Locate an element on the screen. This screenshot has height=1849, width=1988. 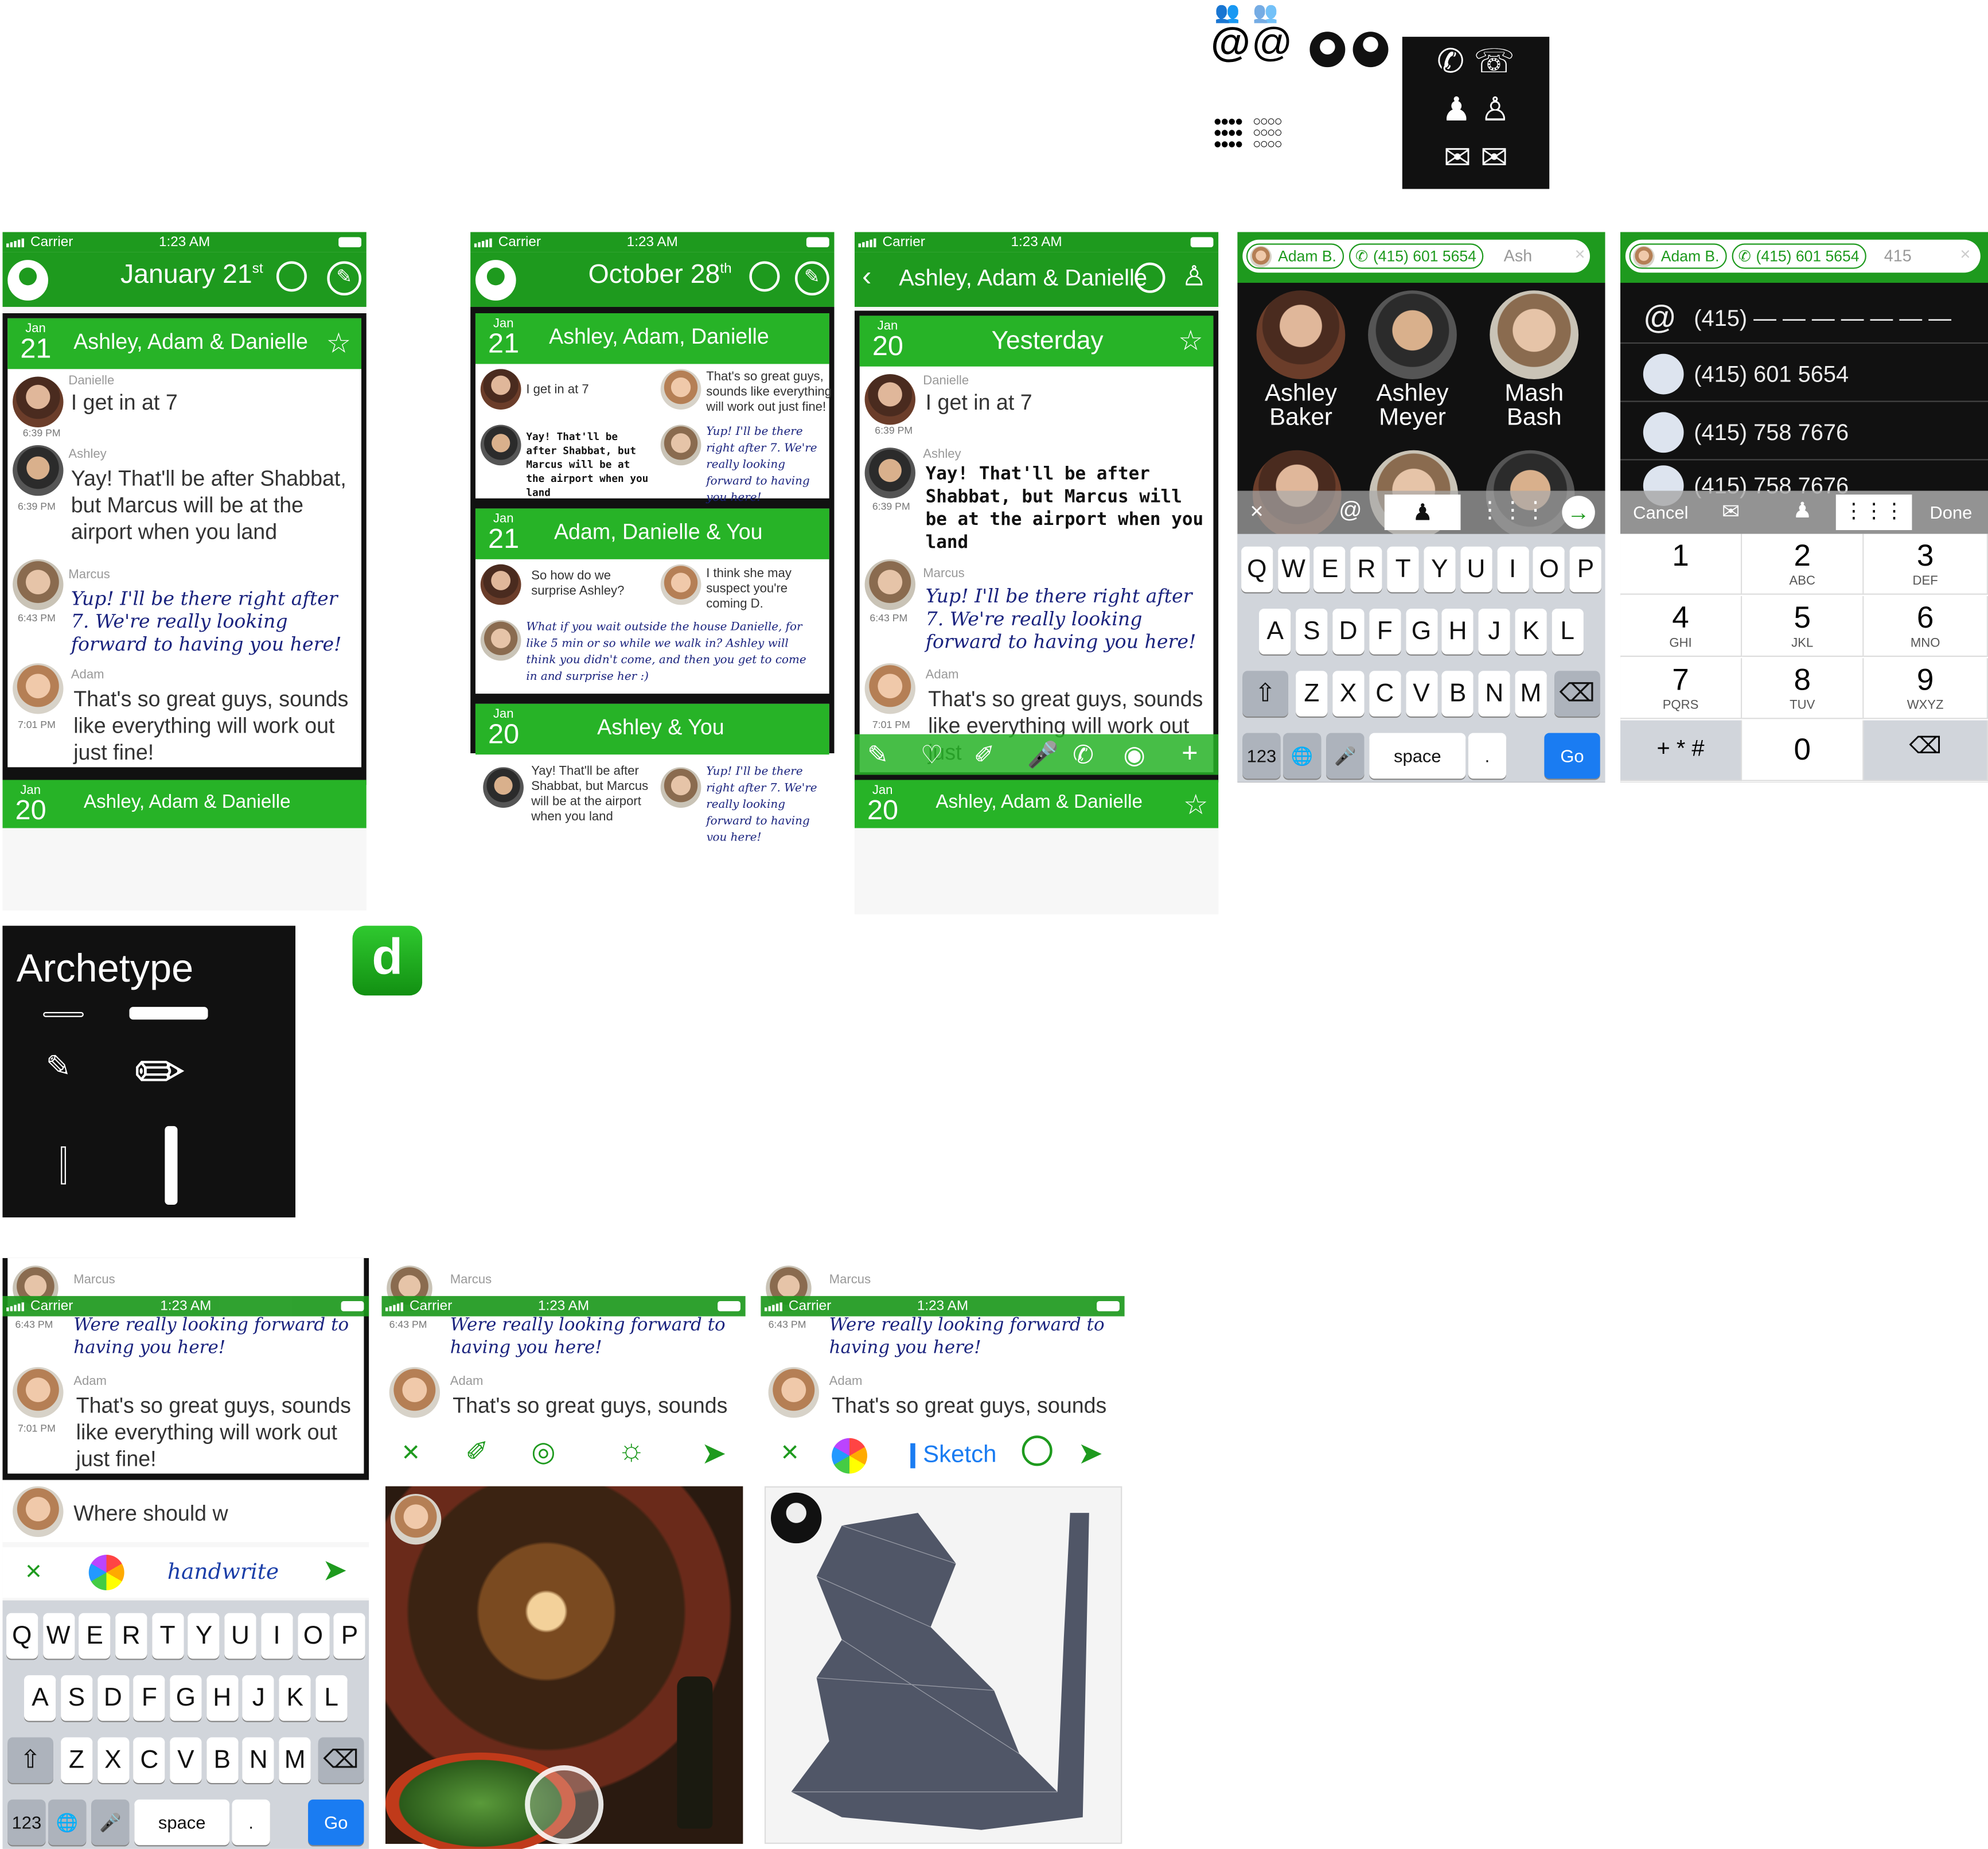
dial-key: 5 JKL is located at coordinates (1803, 626).